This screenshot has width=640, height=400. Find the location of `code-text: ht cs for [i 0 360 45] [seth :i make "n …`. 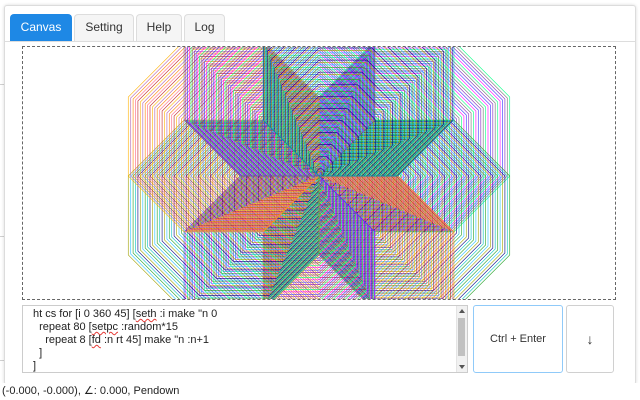

code-text: ht cs for [i 0 360 45] [seth :i make "n … is located at coordinates (243, 340).